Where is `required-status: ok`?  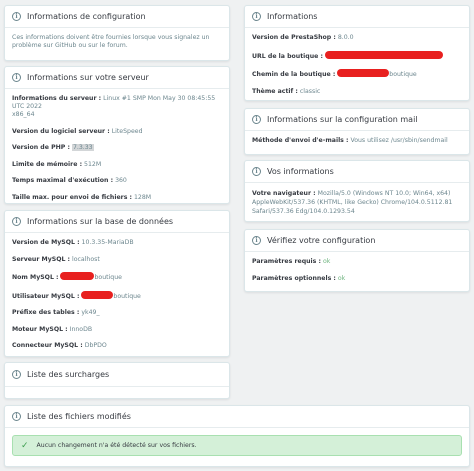 required-status: ok is located at coordinates (326, 261).